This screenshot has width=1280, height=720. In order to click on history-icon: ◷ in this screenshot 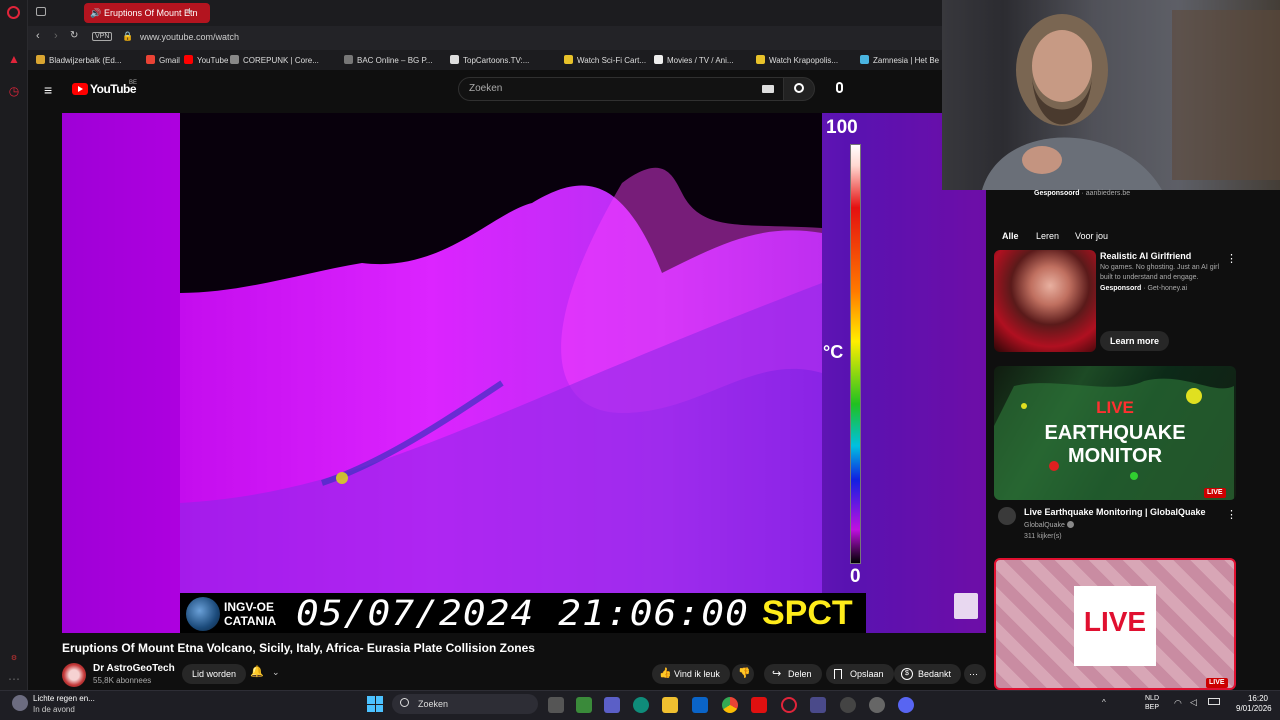, I will do `click(14, 91)`.